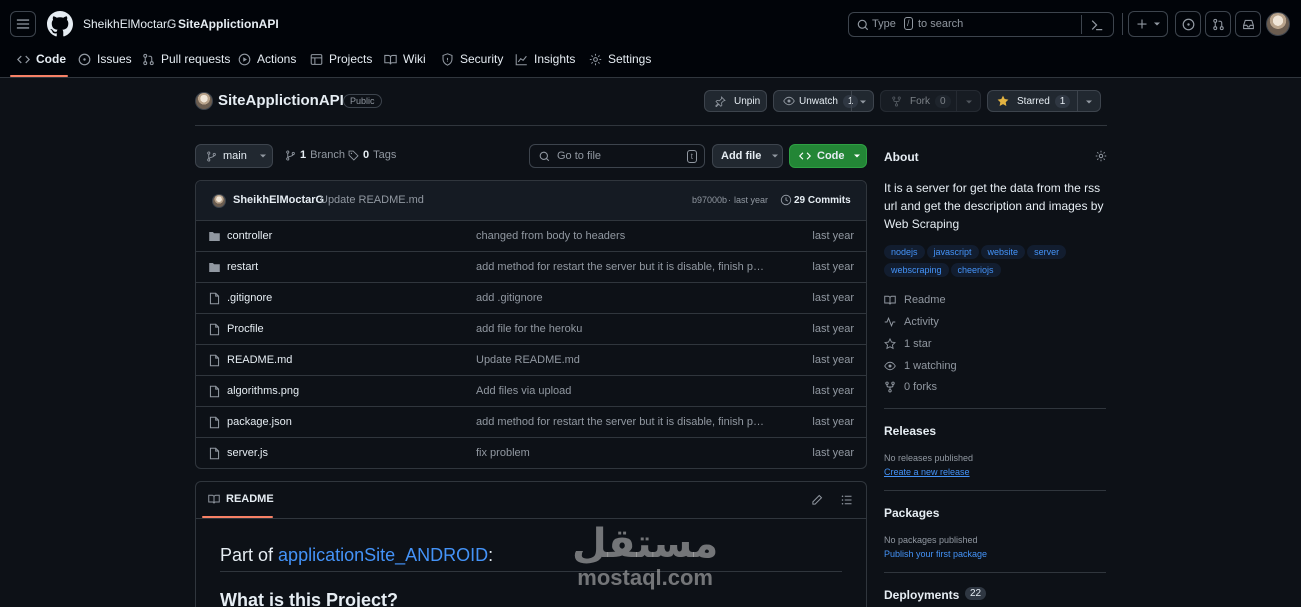 Image resolution: width=1301 pixels, height=607 pixels. I want to click on branch-selector: main, so click(234, 156).